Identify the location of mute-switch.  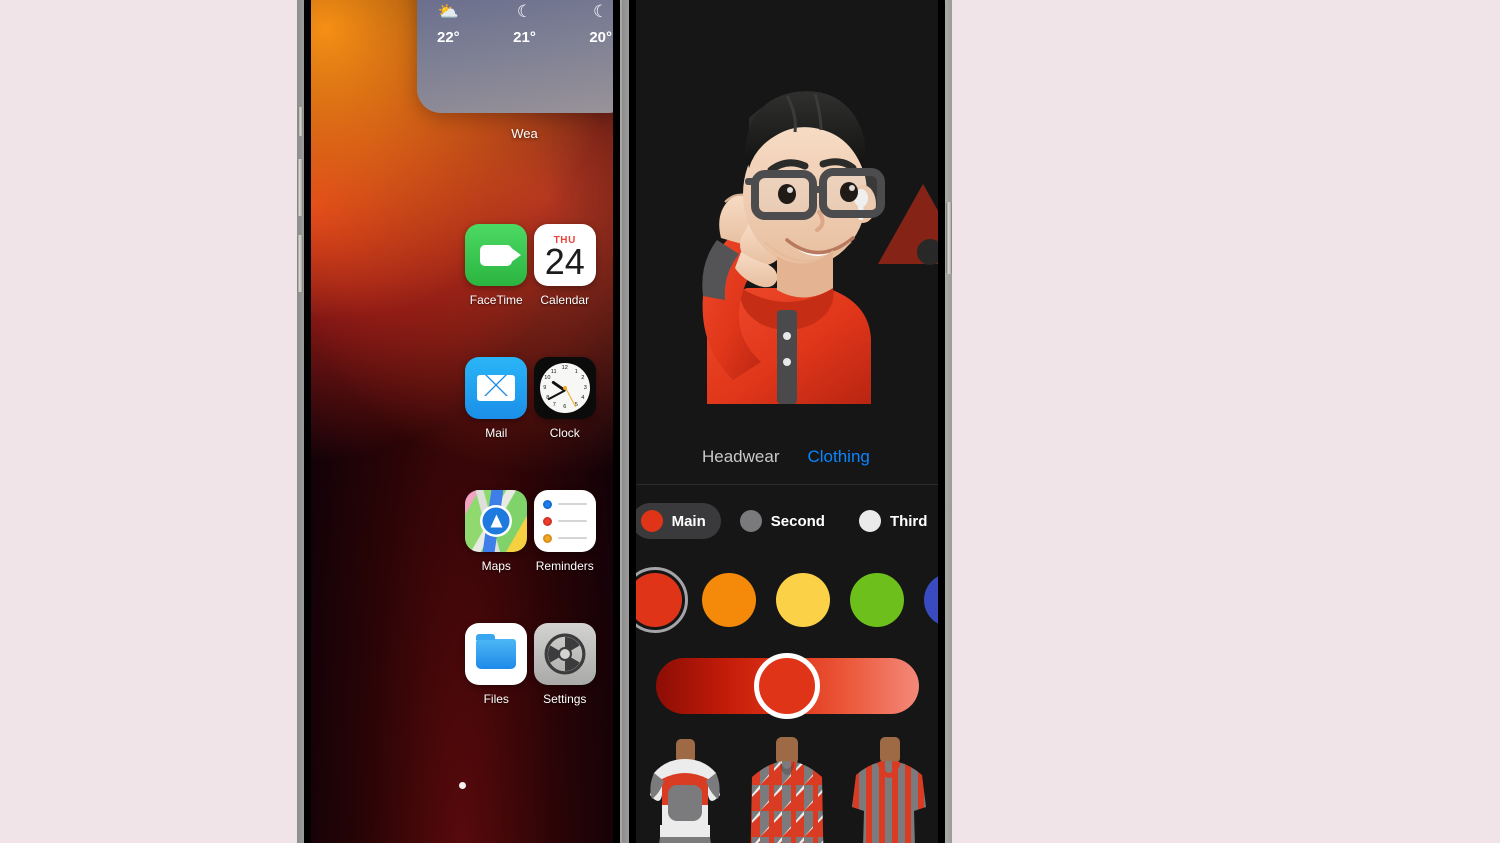
(300, 121).